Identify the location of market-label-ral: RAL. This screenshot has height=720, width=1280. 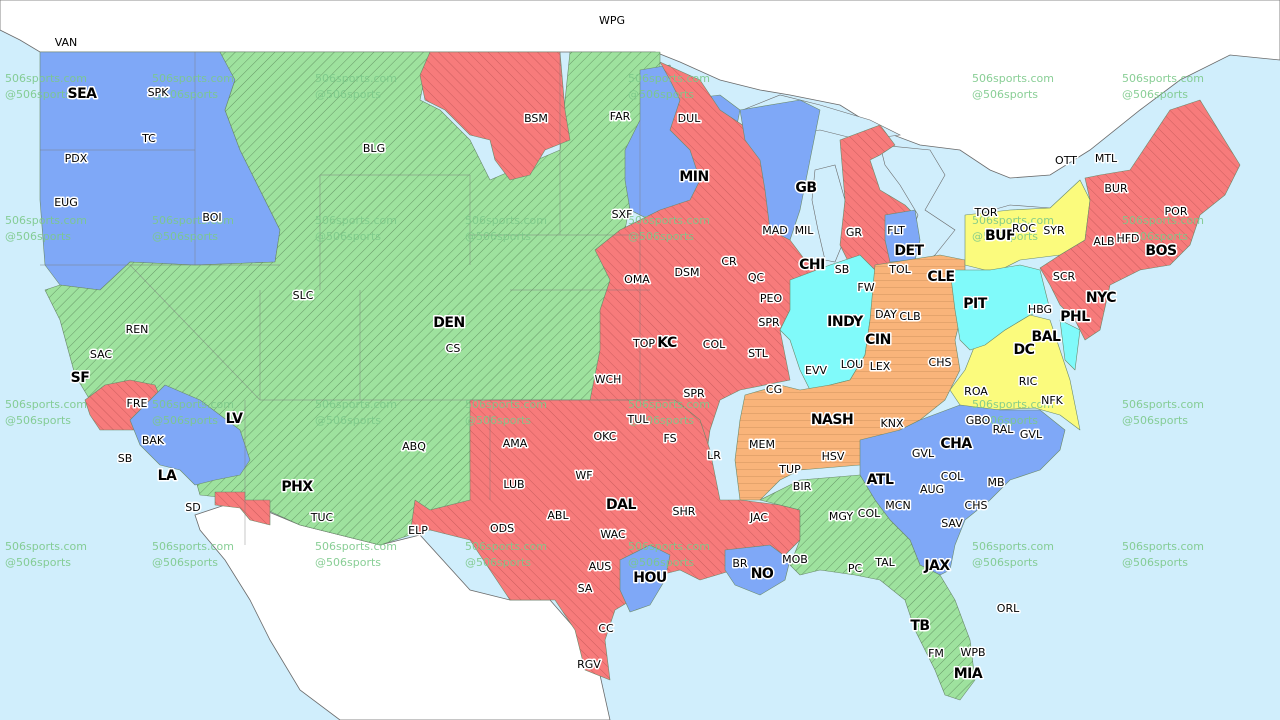
(1004, 429).